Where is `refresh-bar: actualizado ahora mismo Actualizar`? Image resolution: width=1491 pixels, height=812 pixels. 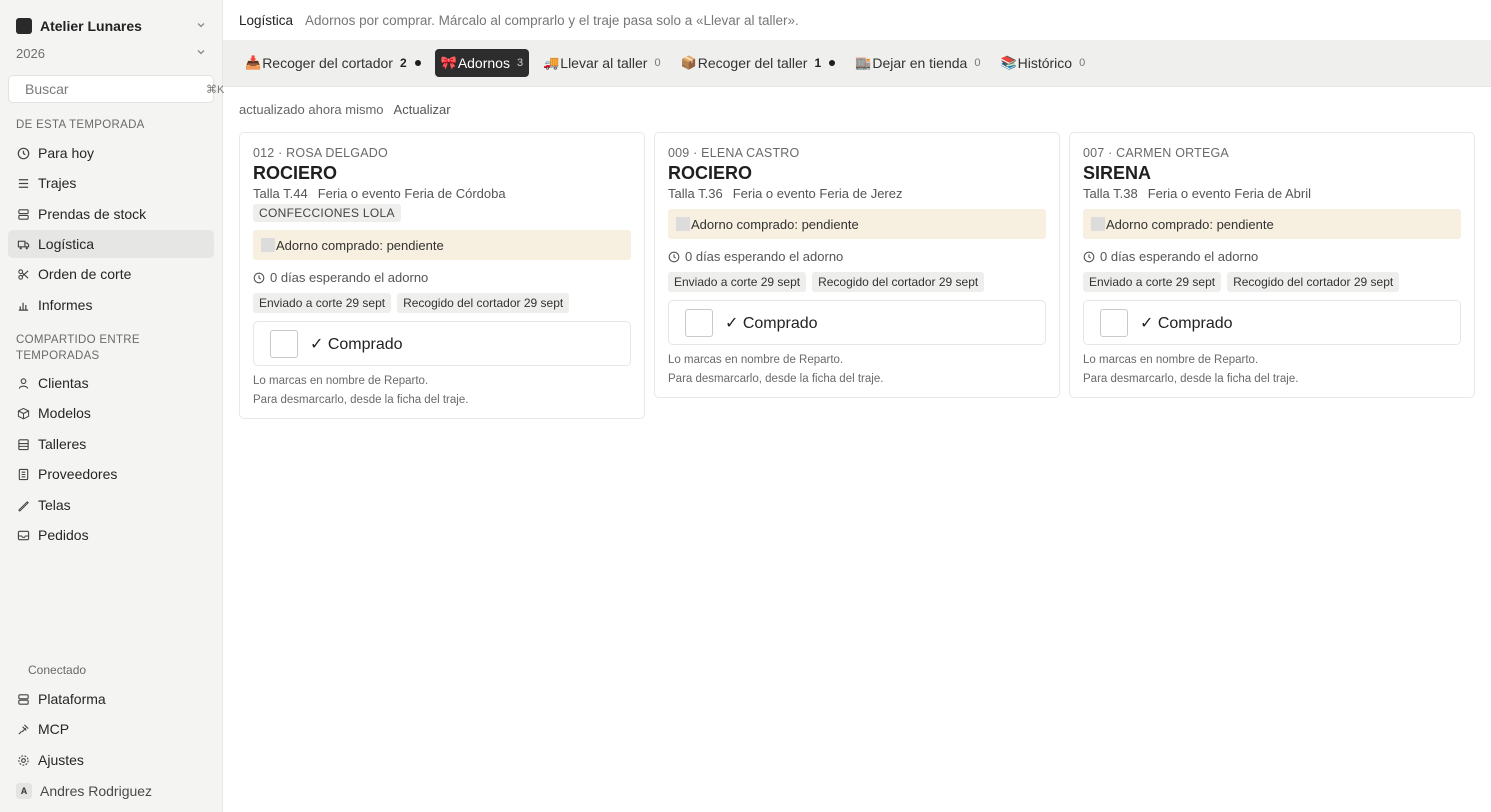
refresh-bar: actualizado ahora mismo Actualizar is located at coordinates (345, 109).